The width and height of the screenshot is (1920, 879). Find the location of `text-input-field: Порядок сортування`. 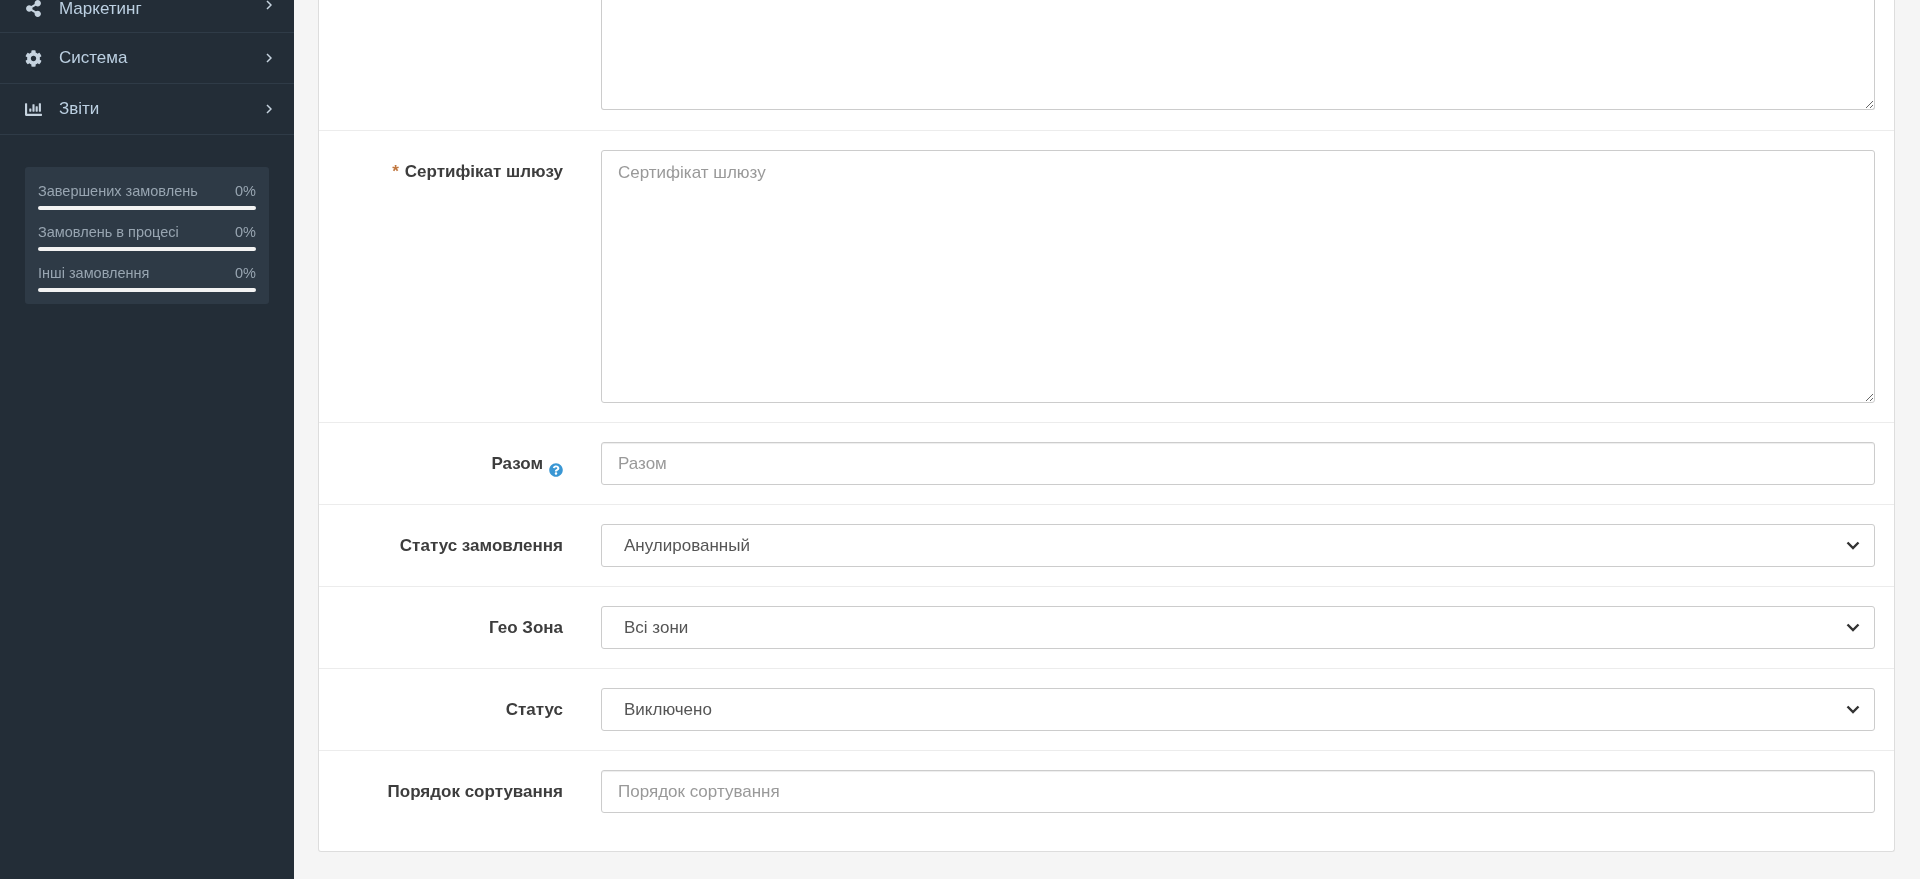

text-input-field: Порядок сортування is located at coordinates (1238, 791).